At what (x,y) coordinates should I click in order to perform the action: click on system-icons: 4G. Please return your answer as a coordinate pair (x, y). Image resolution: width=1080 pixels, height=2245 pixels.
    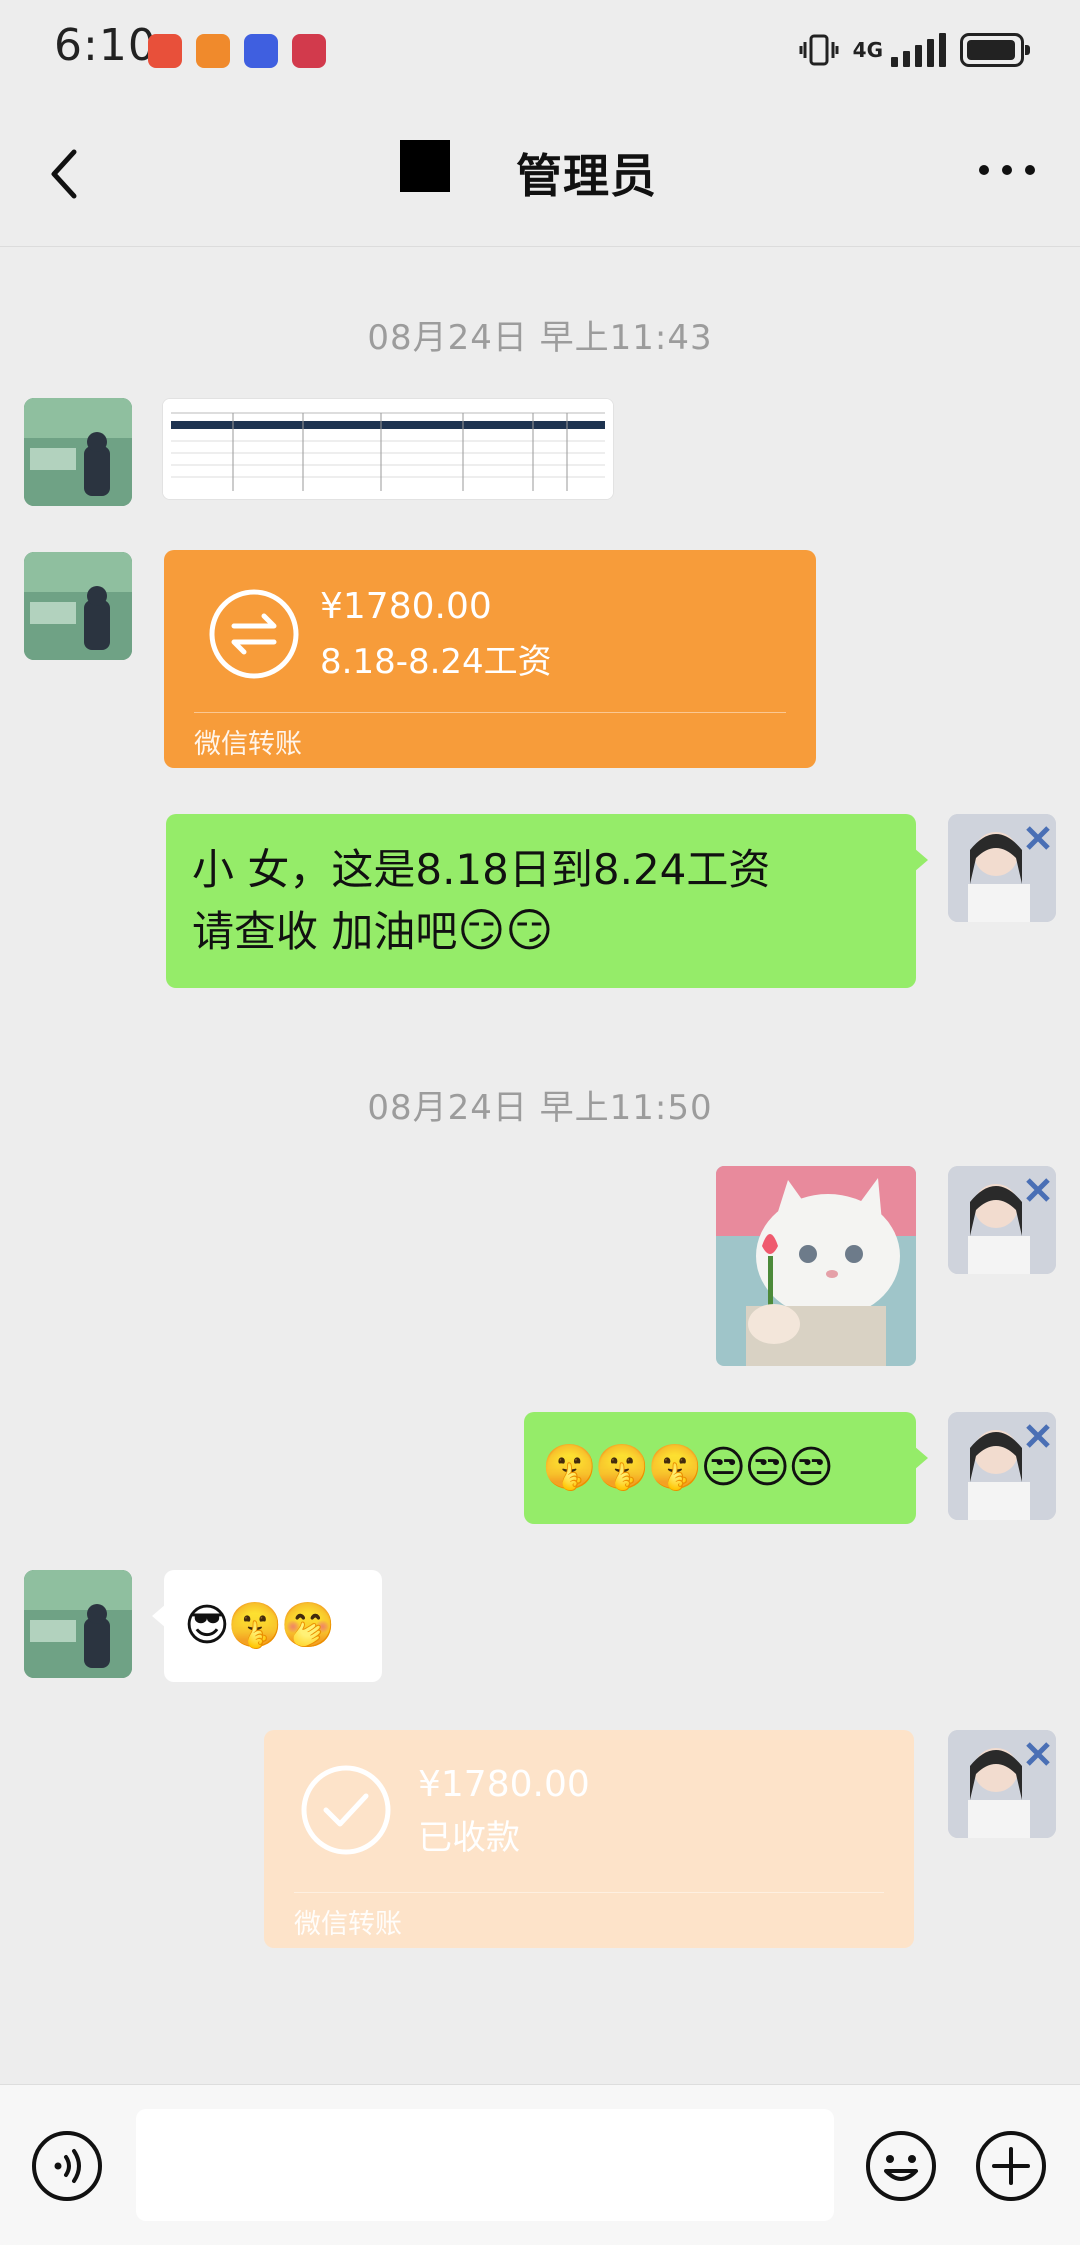
    Looking at the image, I should click on (914, 50).